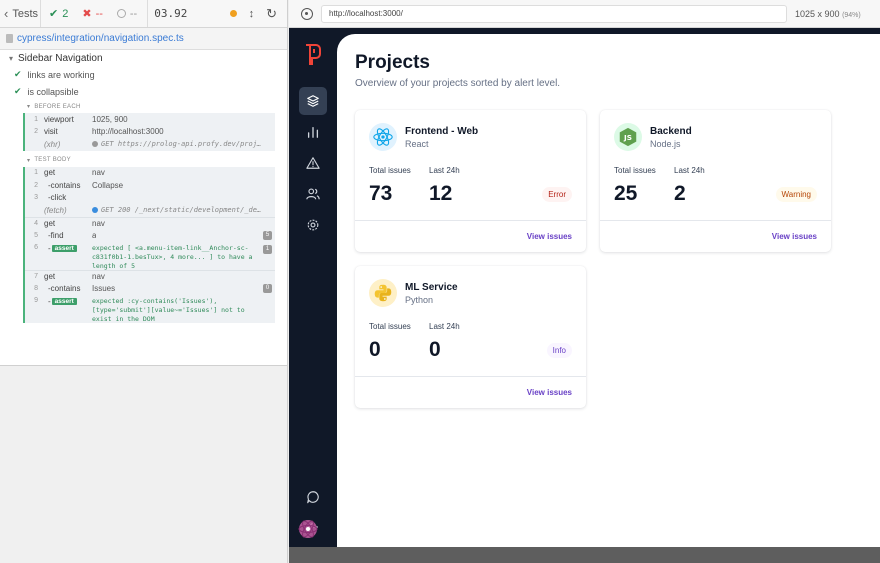  I want to click on command-number: 6, so click(36, 247).